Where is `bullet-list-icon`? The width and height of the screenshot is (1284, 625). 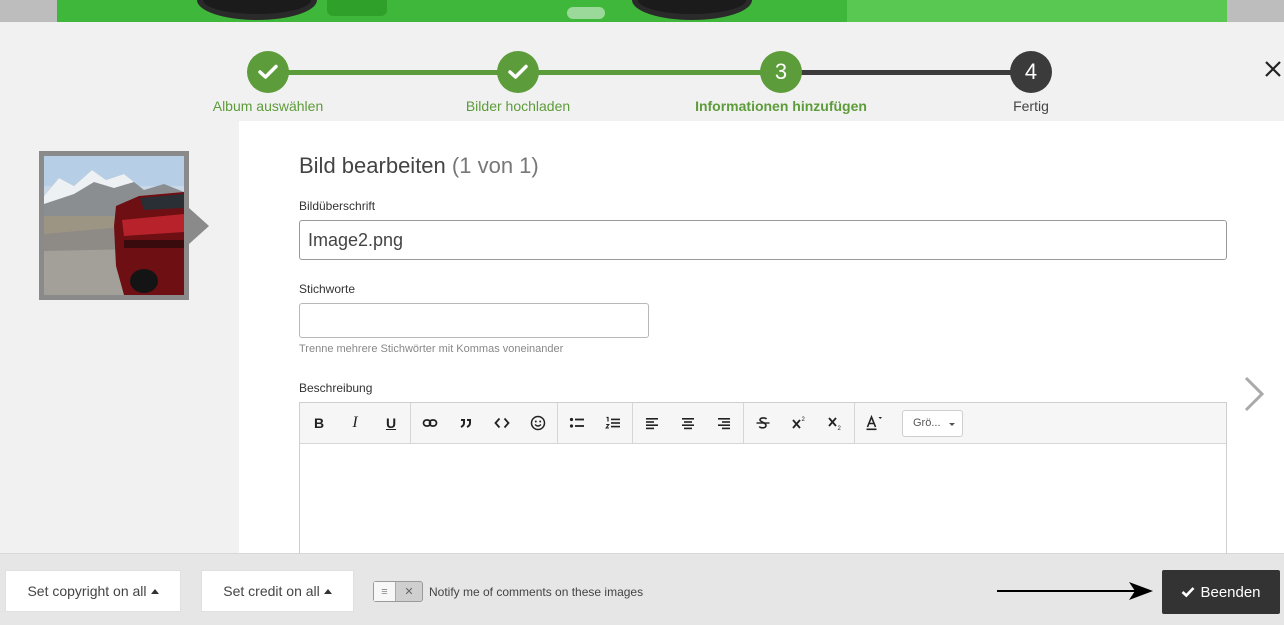
bullet-list-icon is located at coordinates (576, 422).